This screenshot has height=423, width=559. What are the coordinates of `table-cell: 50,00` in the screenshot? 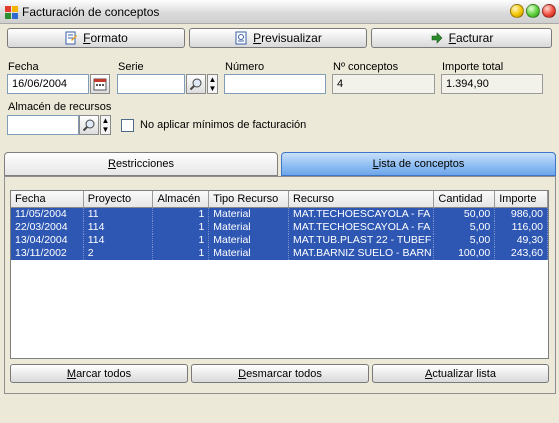 It's located at (465, 214).